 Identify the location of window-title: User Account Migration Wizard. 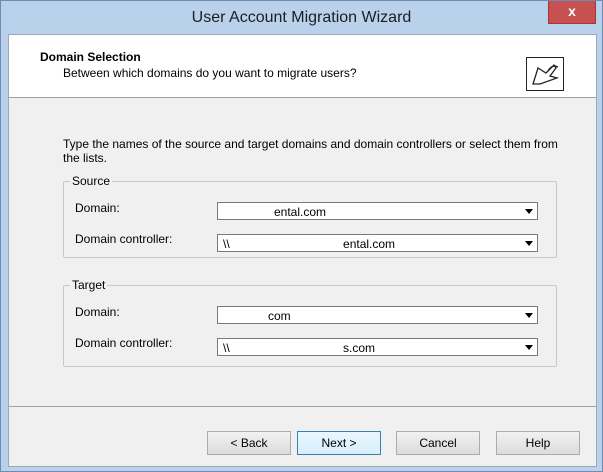
(301, 17).